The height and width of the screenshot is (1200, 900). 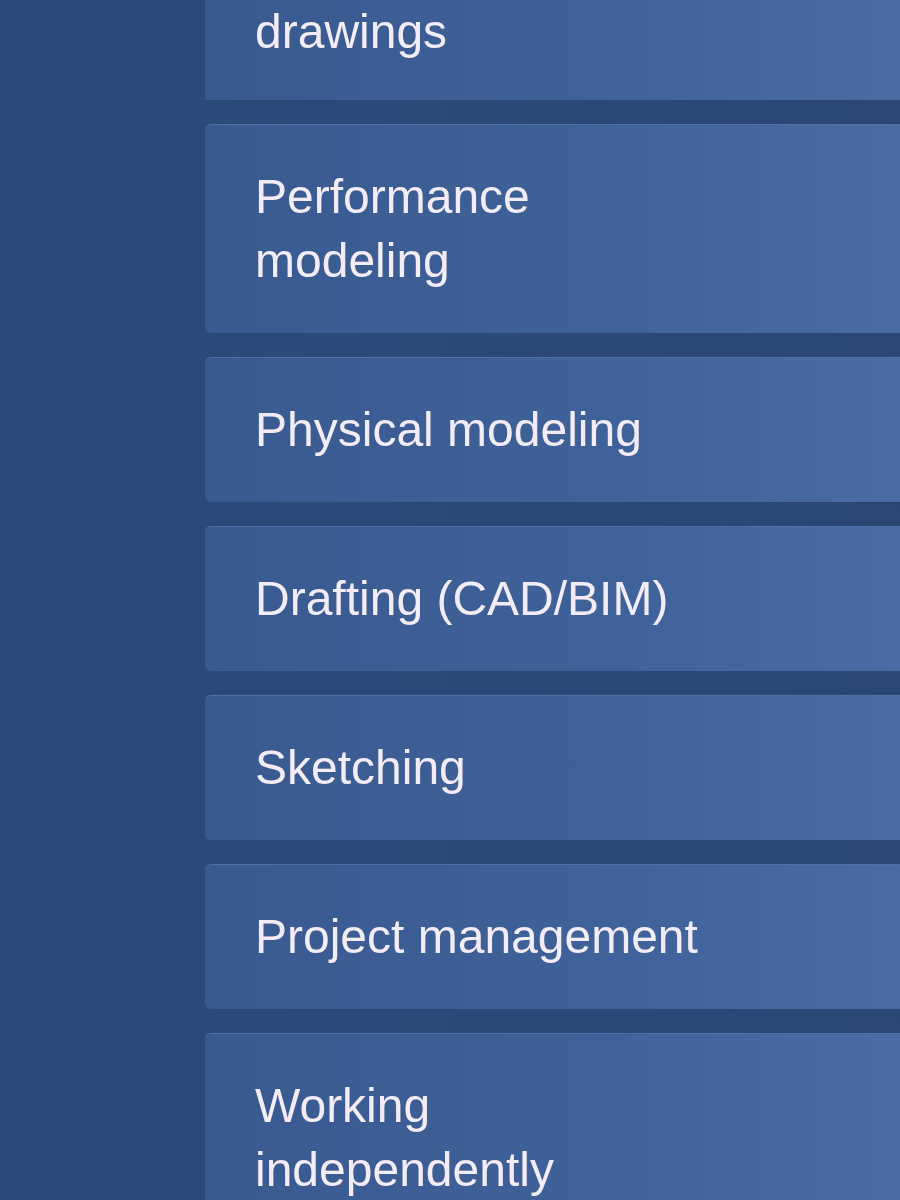 What do you see at coordinates (552, 228) in the screenshot?
I see `option-card: Performance modeling` at bounding box center [552, 228].